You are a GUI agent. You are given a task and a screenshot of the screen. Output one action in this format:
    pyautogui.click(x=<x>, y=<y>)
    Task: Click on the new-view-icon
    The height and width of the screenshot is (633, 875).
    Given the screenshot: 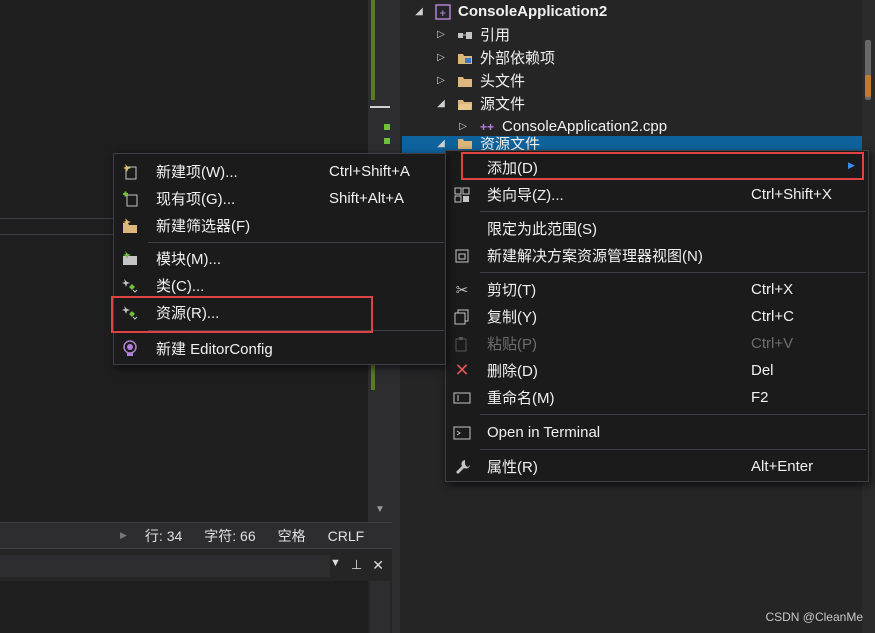 What is the action you would take?
    pyautogui.click(x=462, y=256)
    